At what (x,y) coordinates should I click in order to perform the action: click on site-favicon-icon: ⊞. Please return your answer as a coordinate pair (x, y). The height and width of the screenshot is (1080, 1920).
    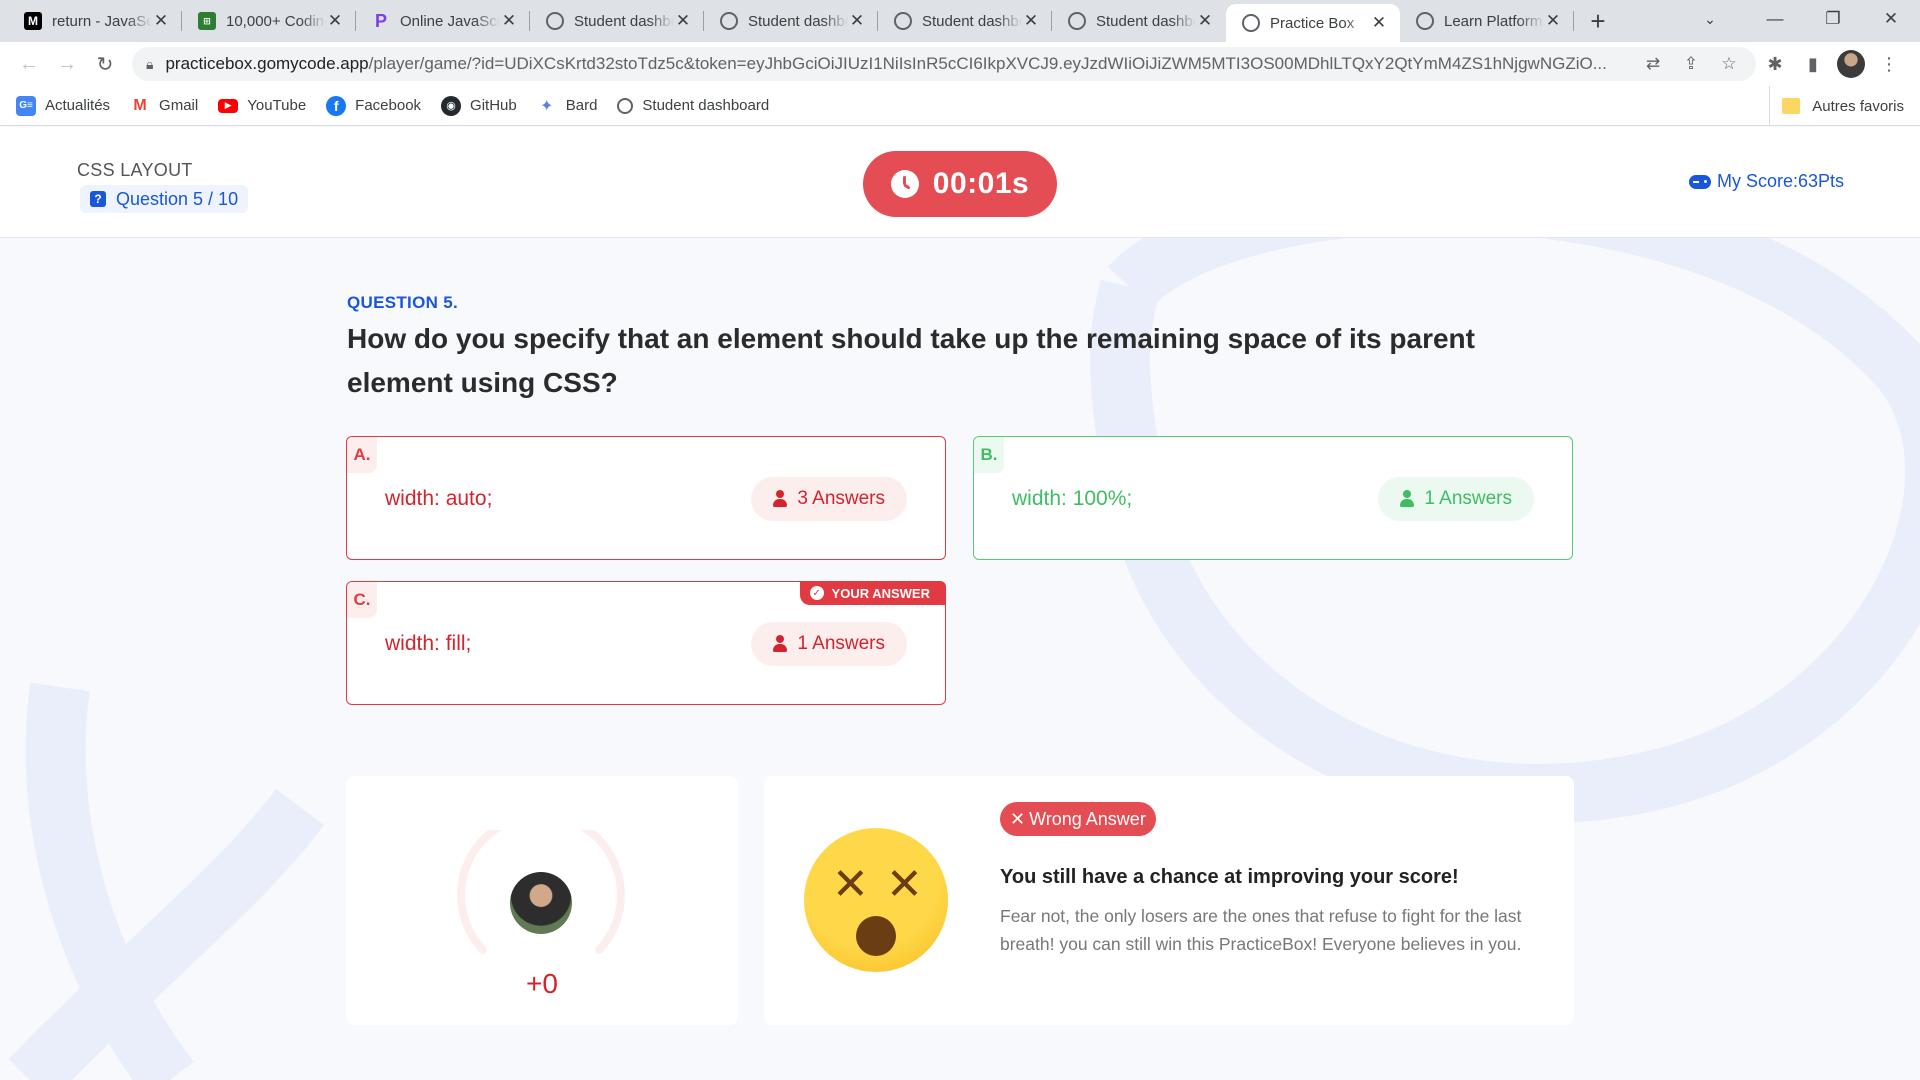
    Looking at the image, I should click on (207, 21).